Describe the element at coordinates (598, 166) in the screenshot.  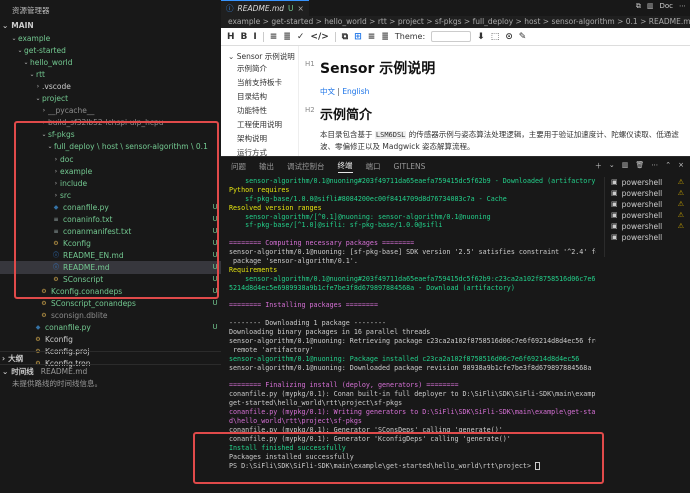
I see `new-terminal-icon: ＋` at that location.